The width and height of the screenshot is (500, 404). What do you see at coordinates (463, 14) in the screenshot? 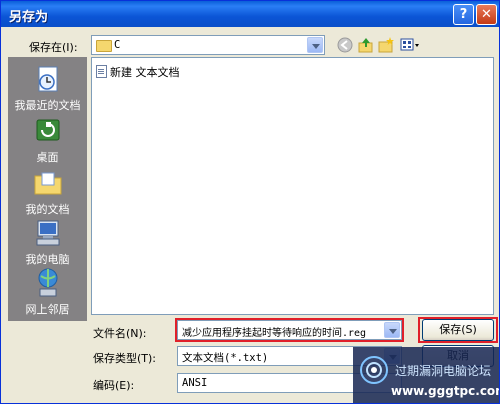
I see `help-button: ?` at bounding box center [463, 14].